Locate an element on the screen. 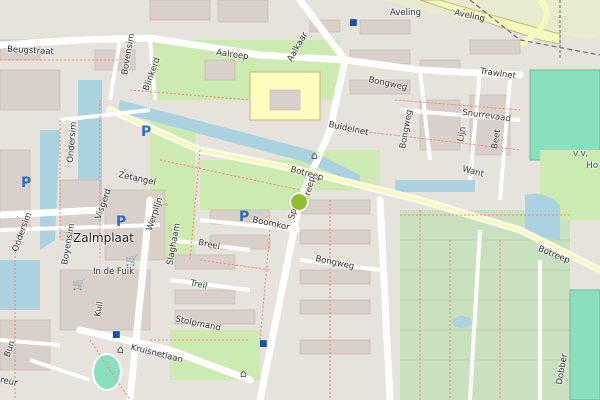  sports-club-label: v.v. is located at coordinates (580, 154).